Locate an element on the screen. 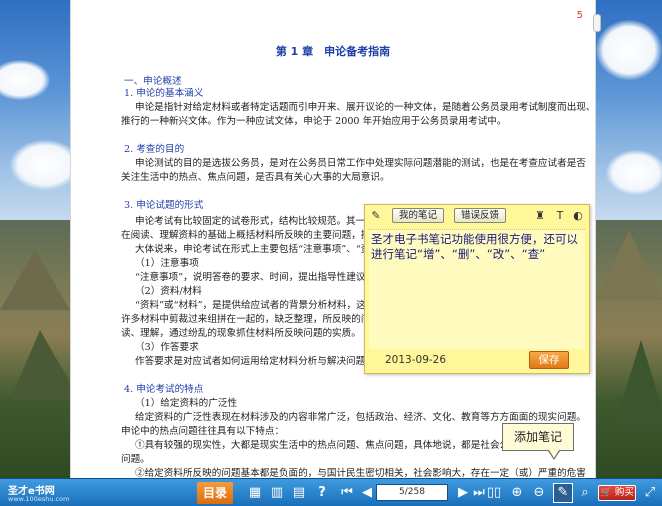 This screenshot has width=662, height=506. note-text-area: 圣才电子书笔记功能使用很方便，还可以进行笔记“增”、“删”、“改”、“查” is located at coordinates (477, 289).